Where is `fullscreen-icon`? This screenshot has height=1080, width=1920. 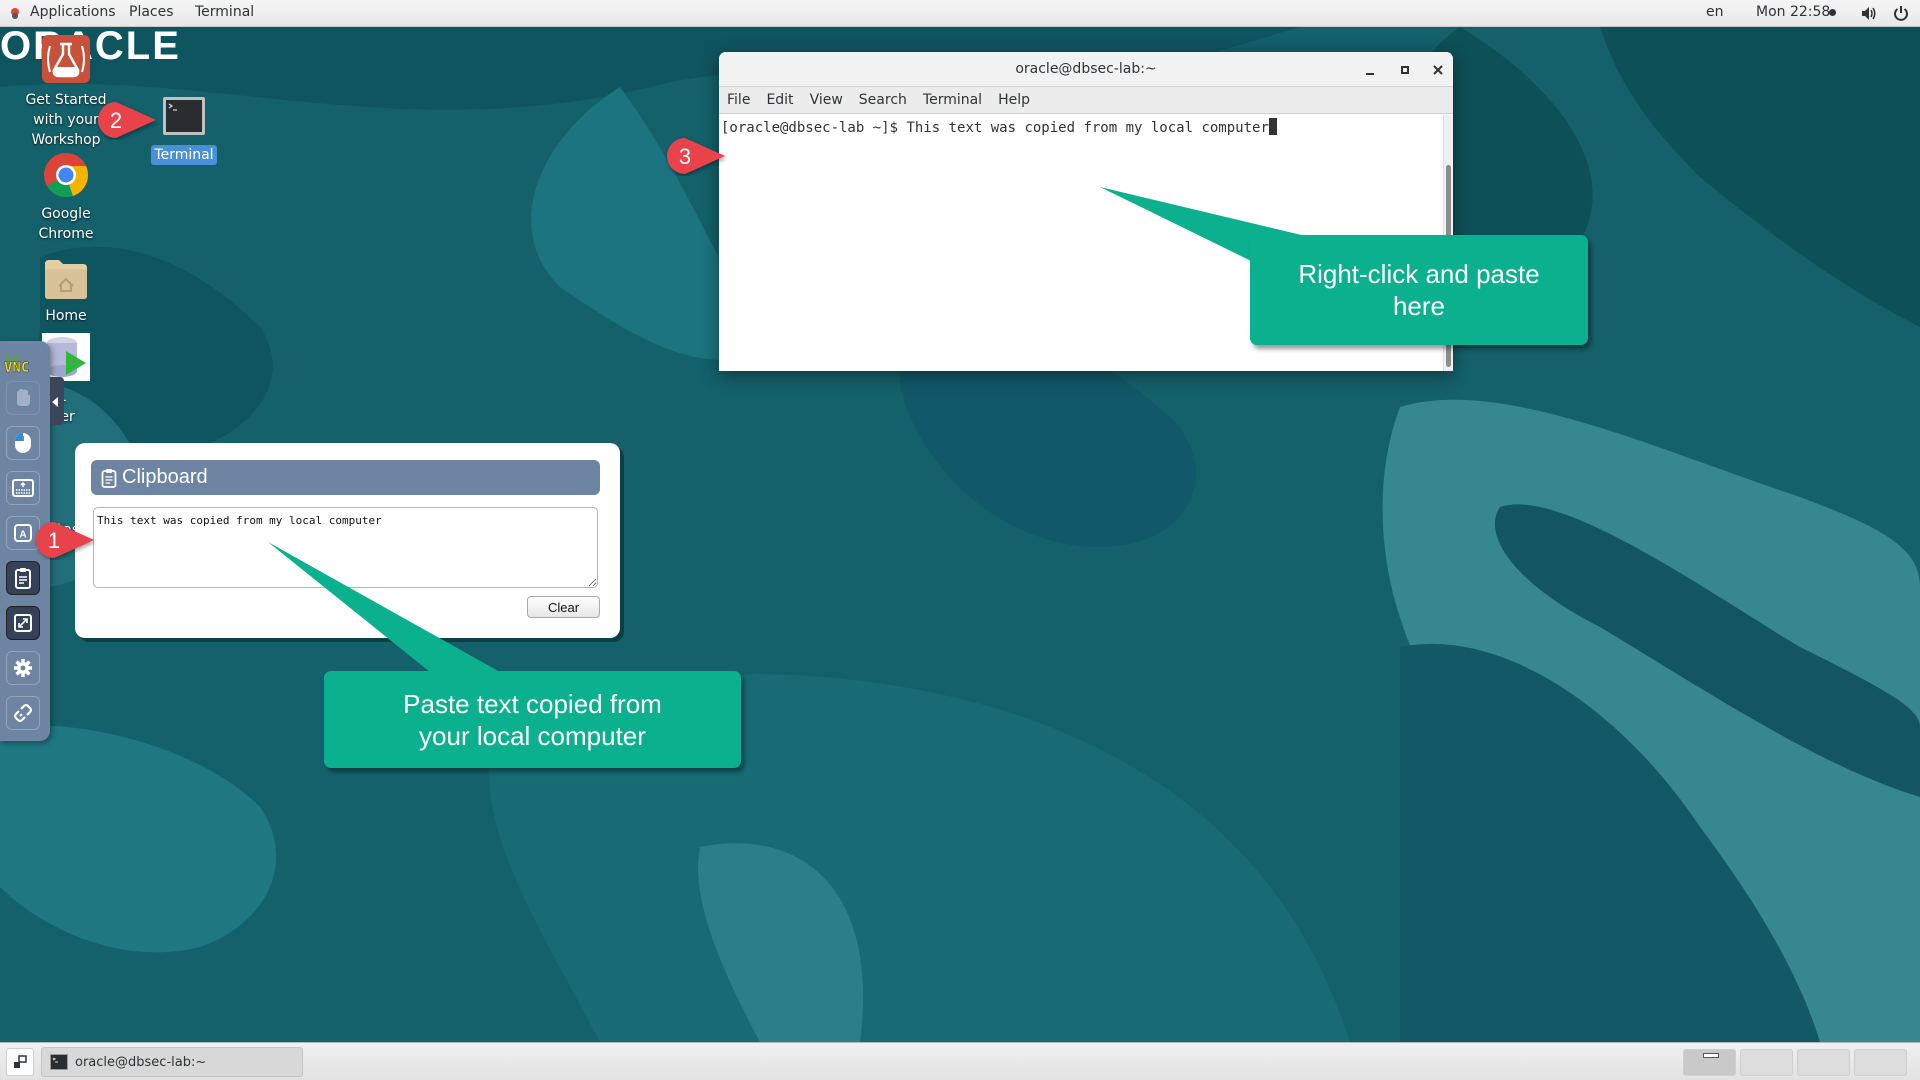
fullscreen-icon is located at coordinates (23, 623).